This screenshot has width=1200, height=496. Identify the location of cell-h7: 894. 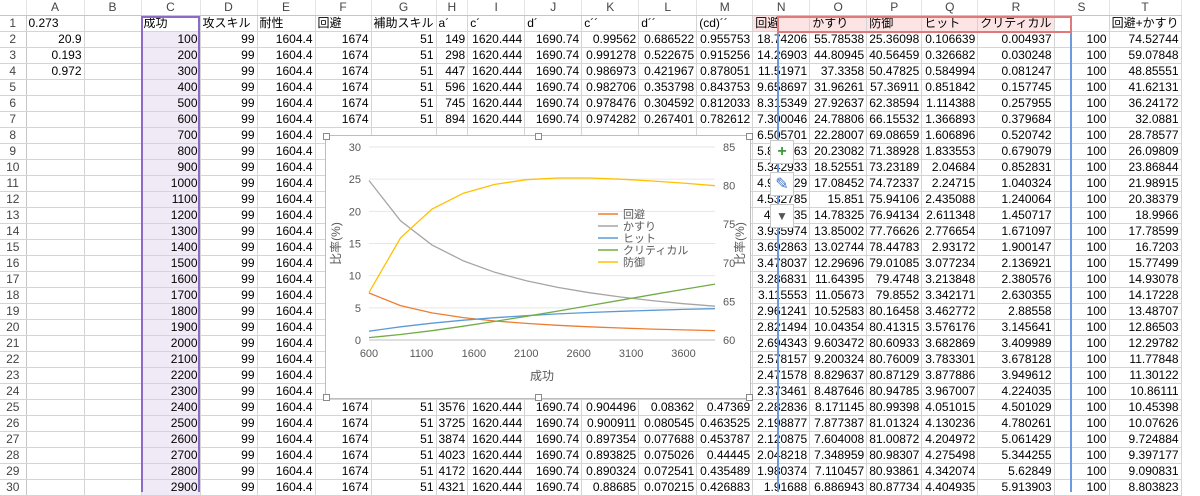
(452, 119).